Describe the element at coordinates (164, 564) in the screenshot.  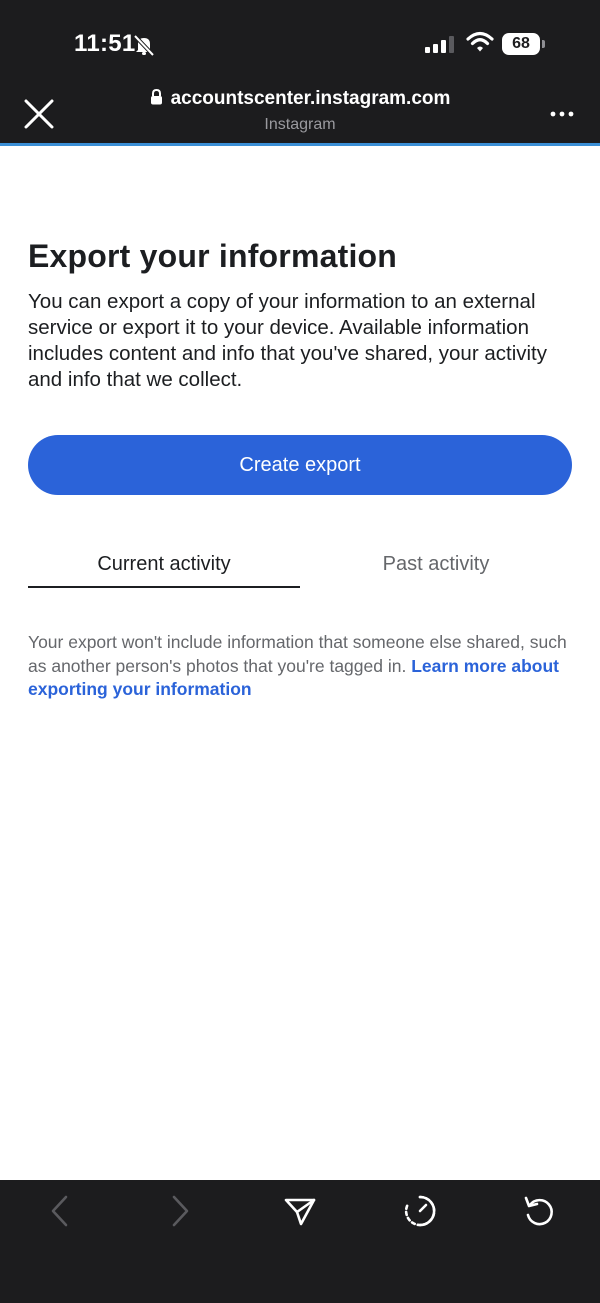
I see `tab-current-activity: Current activity` at that location.